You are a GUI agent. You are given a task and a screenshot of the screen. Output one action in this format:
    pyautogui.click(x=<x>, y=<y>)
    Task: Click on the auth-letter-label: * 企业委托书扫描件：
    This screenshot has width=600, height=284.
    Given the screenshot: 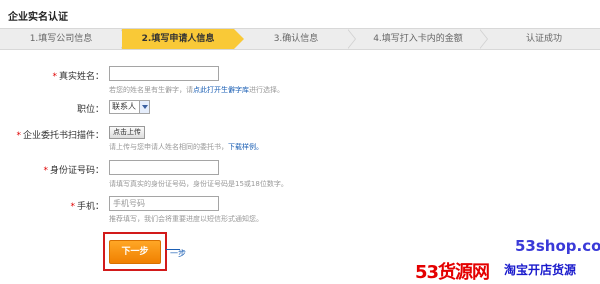 What is the action you would take?
    pyautogui.click(x=60, y=136)
    